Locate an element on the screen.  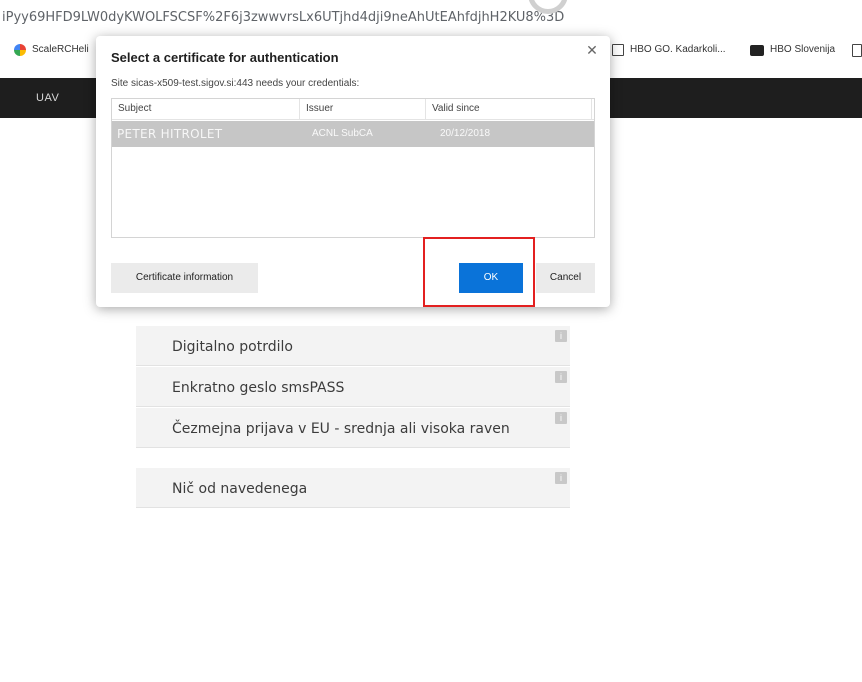
loading-spinner-icon is located at coordinates (550, 10).